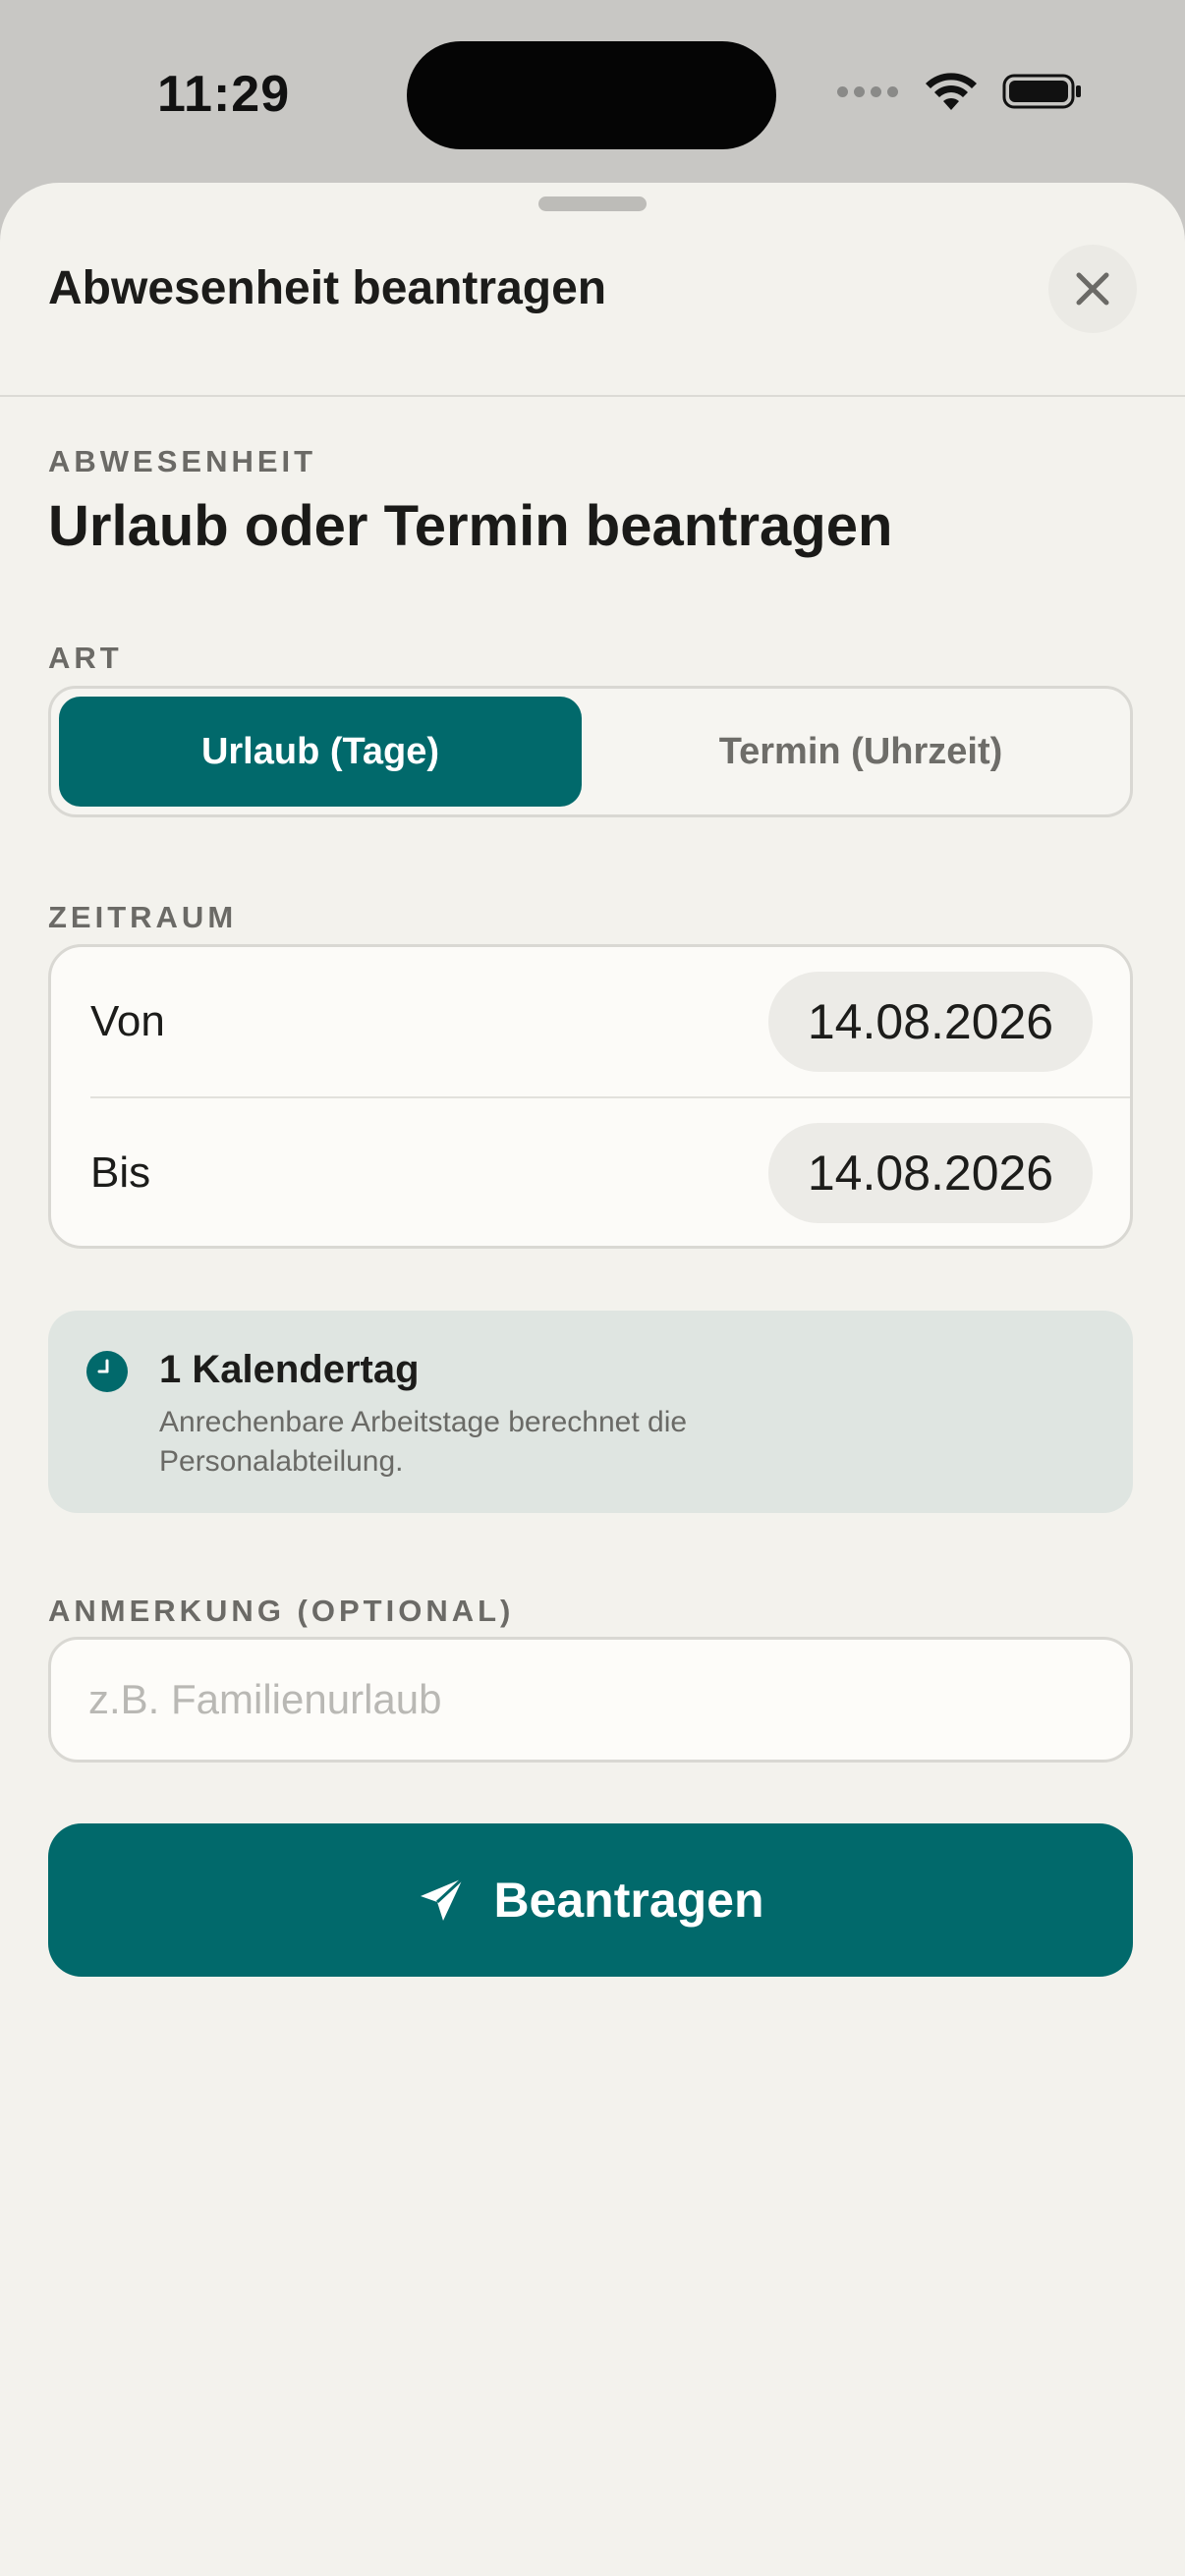 This screenshot has height=2576, width=1185. Describe the element at coordinates (85, 658) in the screenshot. I see `type-section-label: ART` at that location.